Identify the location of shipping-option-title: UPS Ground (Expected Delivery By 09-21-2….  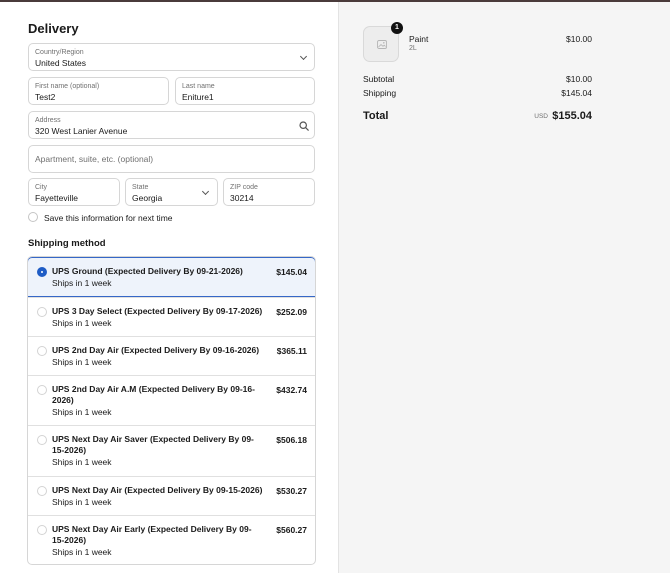
(147, 271).